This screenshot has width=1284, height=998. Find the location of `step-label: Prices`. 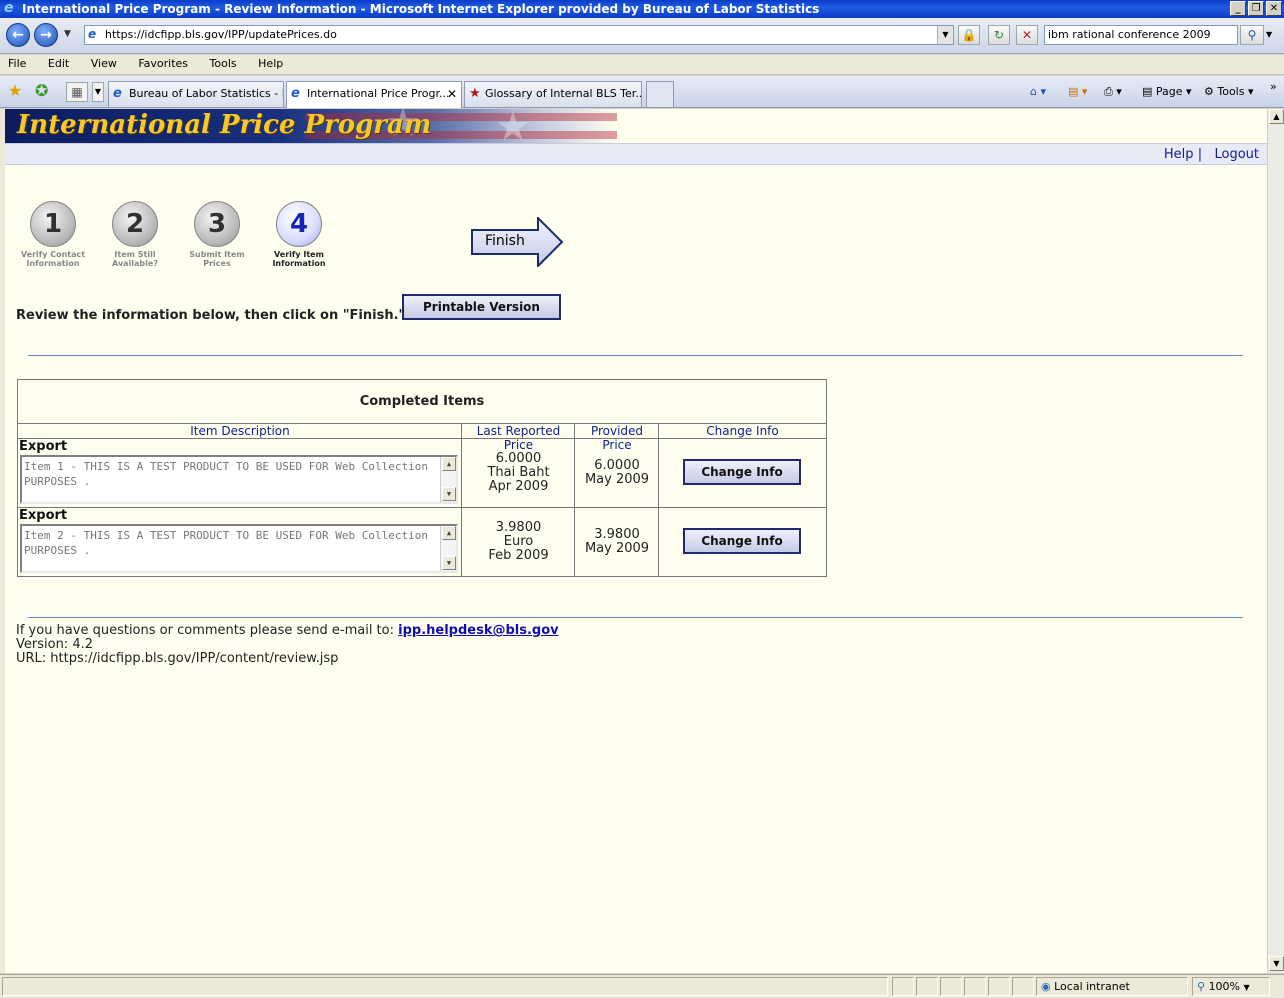

step-label: Prices is located at coordinates (217, 263).